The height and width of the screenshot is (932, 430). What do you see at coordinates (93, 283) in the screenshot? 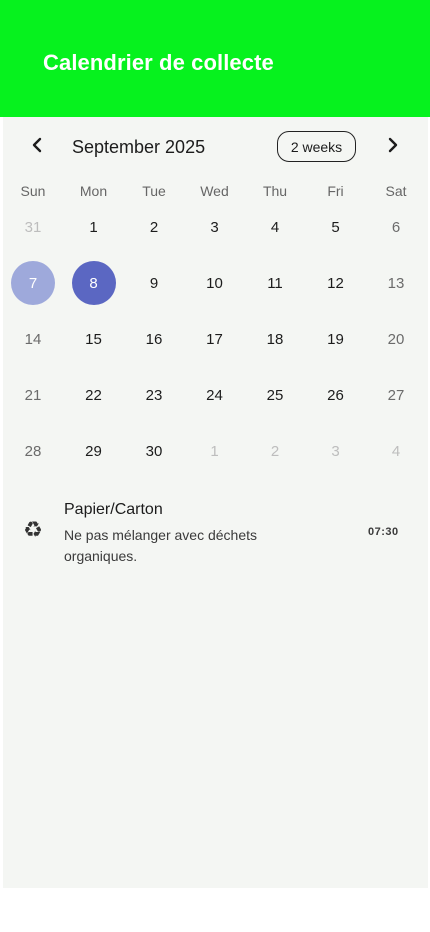
I see `calendar-day: 8` at bounding box center [93, 283].